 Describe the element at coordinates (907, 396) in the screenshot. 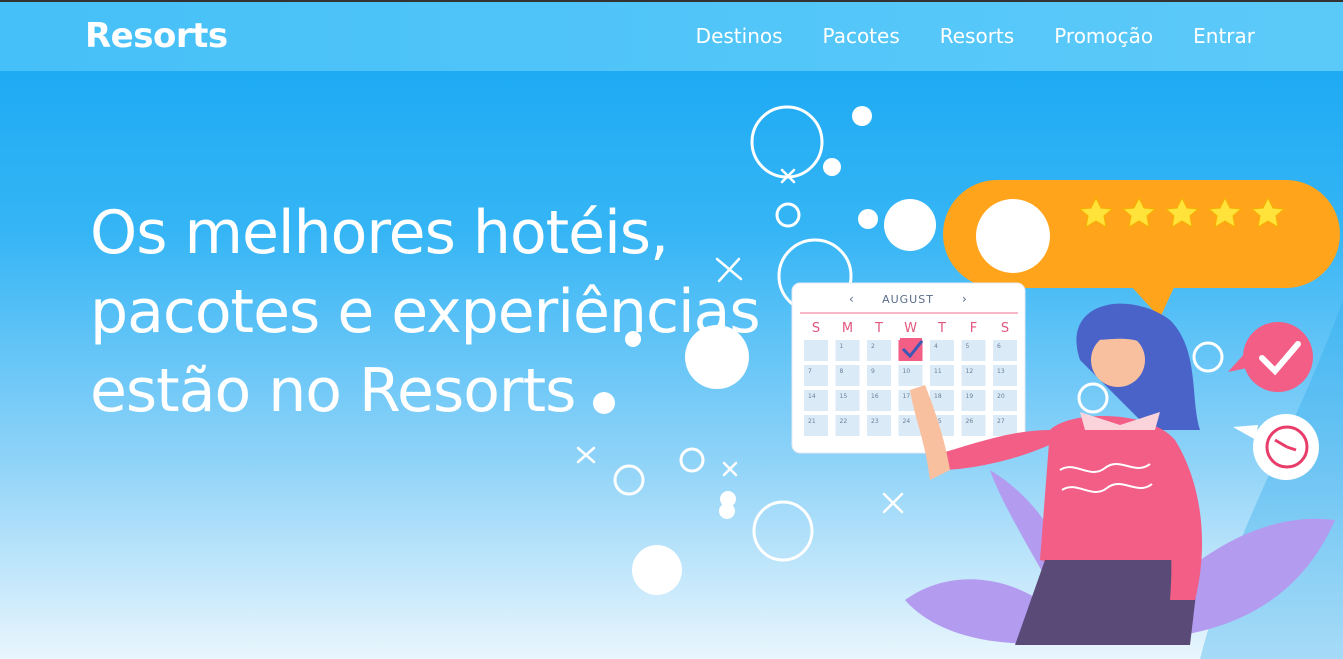

I see `calendar-day-number: 17` at that location.